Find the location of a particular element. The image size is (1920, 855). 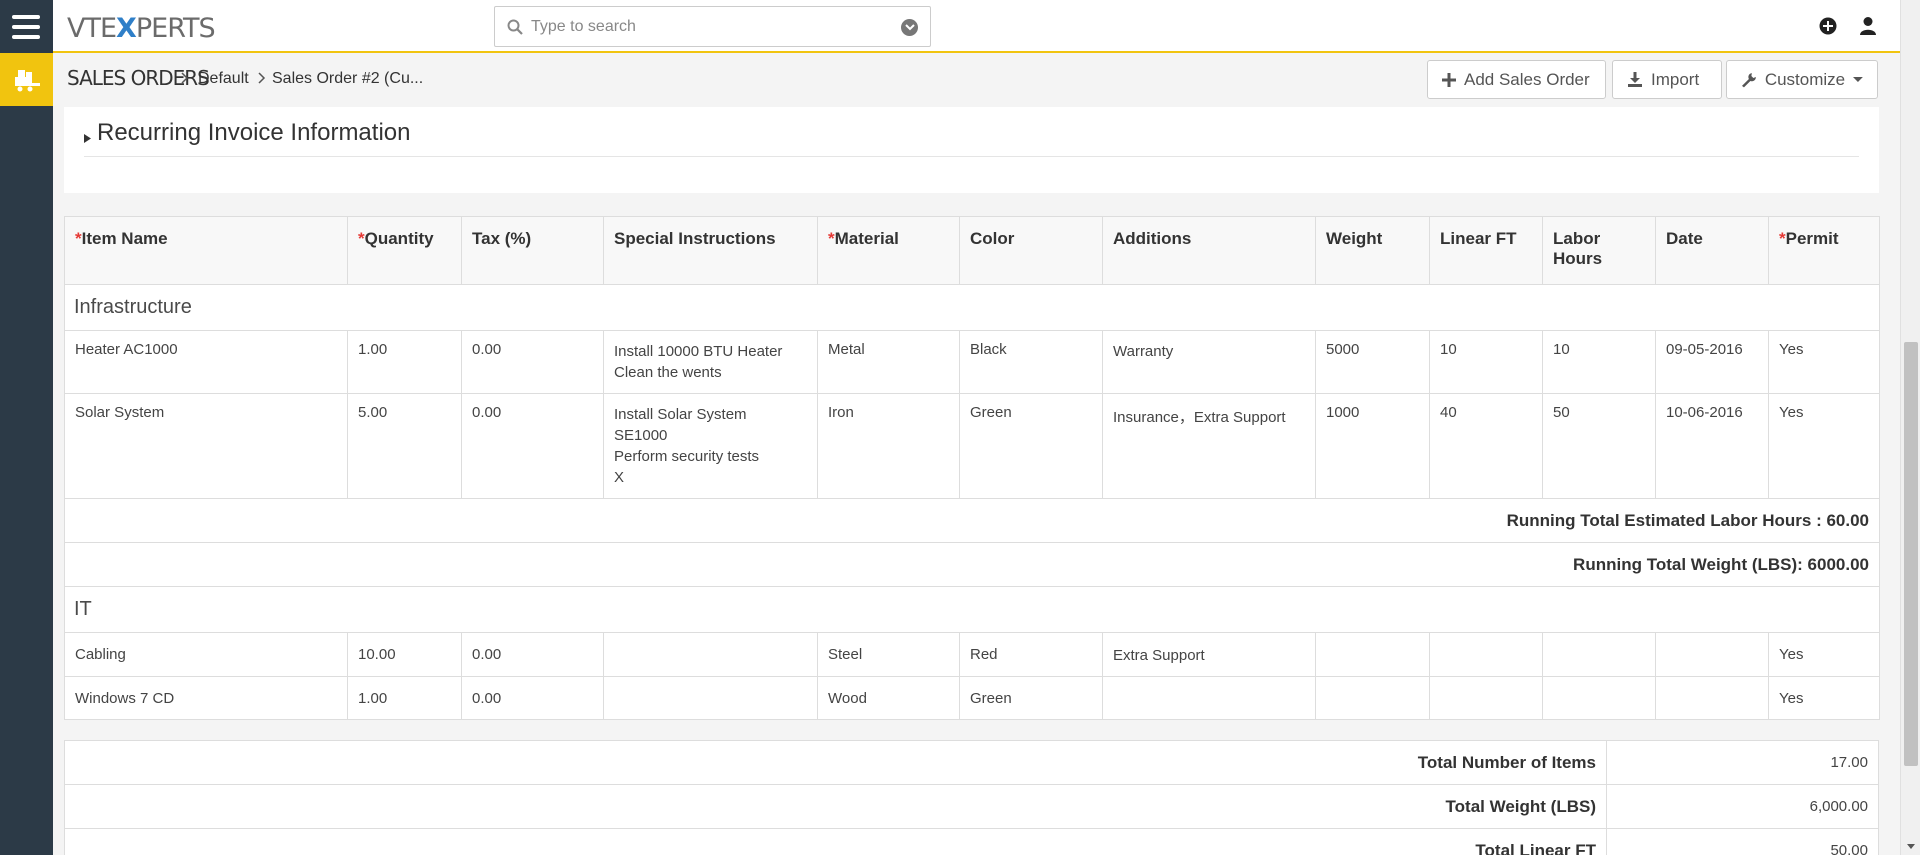

breadcrumb-filter: Default is located at coordinates (223, 79).